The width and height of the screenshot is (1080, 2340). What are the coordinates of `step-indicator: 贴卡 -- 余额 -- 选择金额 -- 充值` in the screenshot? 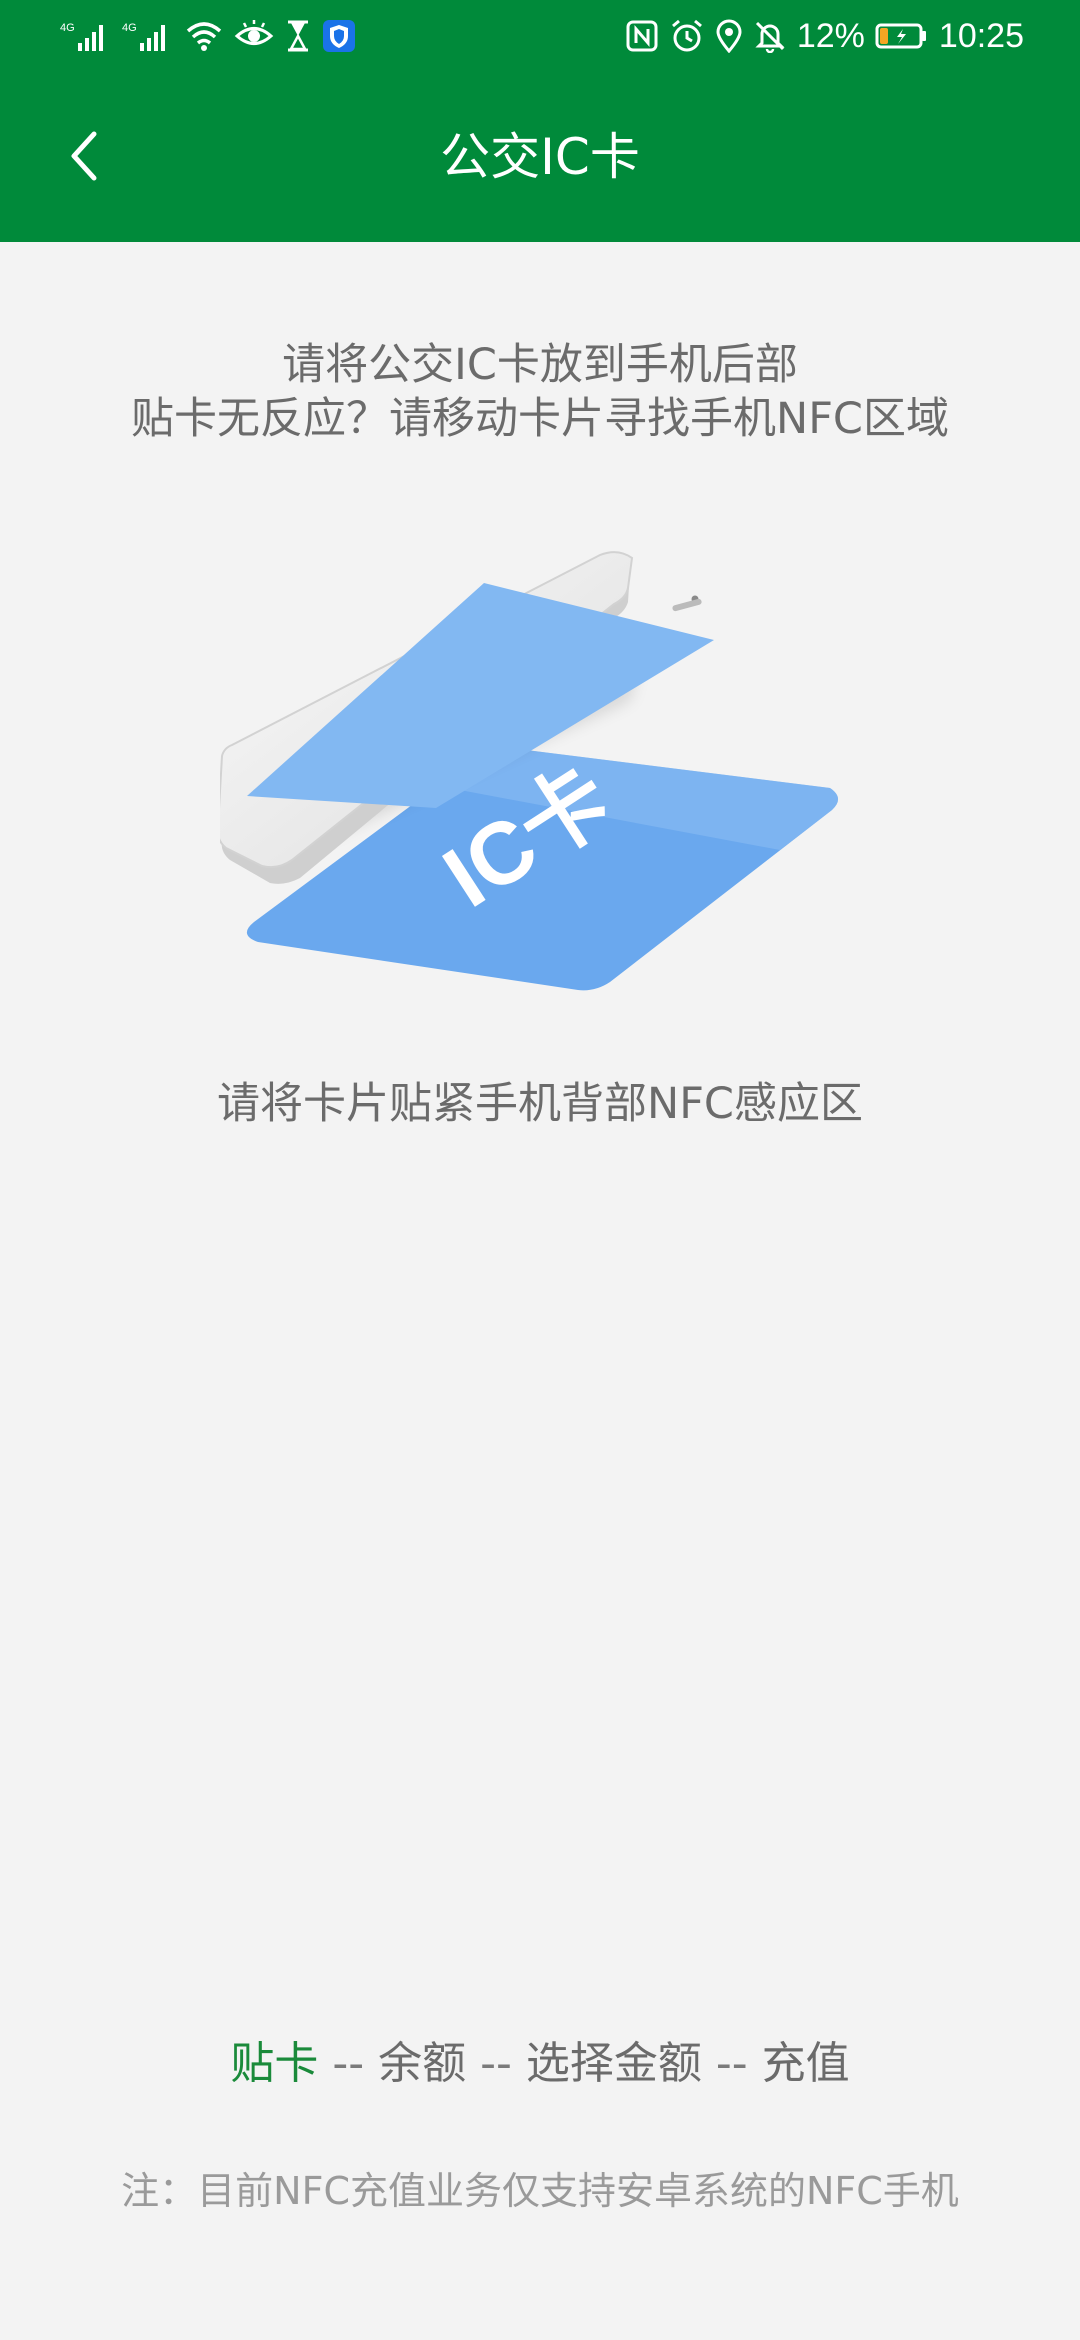 It's located at (540, 2064).